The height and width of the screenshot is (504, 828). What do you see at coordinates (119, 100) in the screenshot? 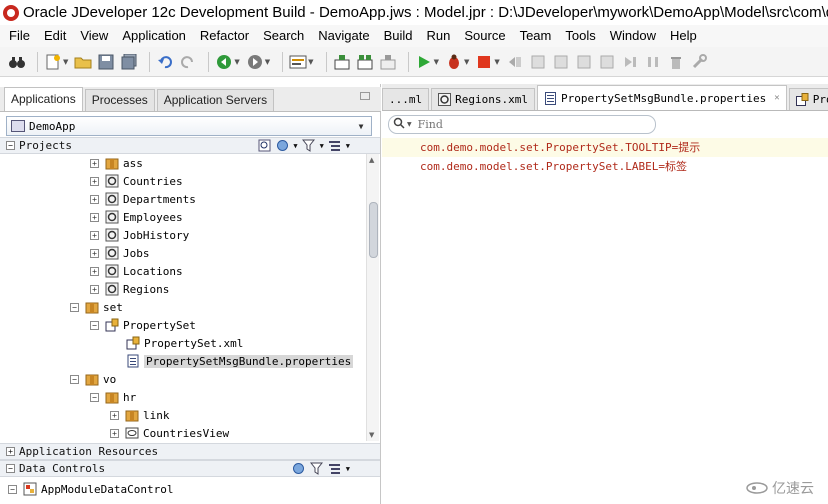
I see `tab-processes: Processes` at bounding box center [119, 100].